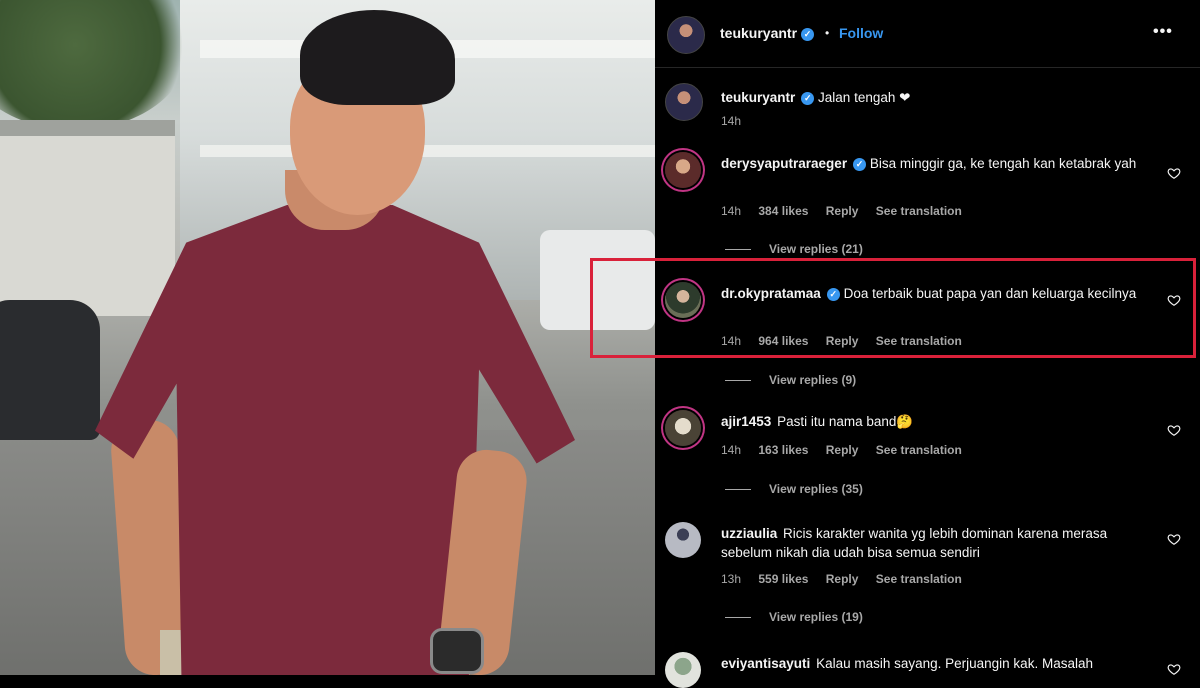  What do you see at coordinates (1163, 32) in the screenshot?
I see `more-options-icon: •••` at bounding box center [1163, 32].